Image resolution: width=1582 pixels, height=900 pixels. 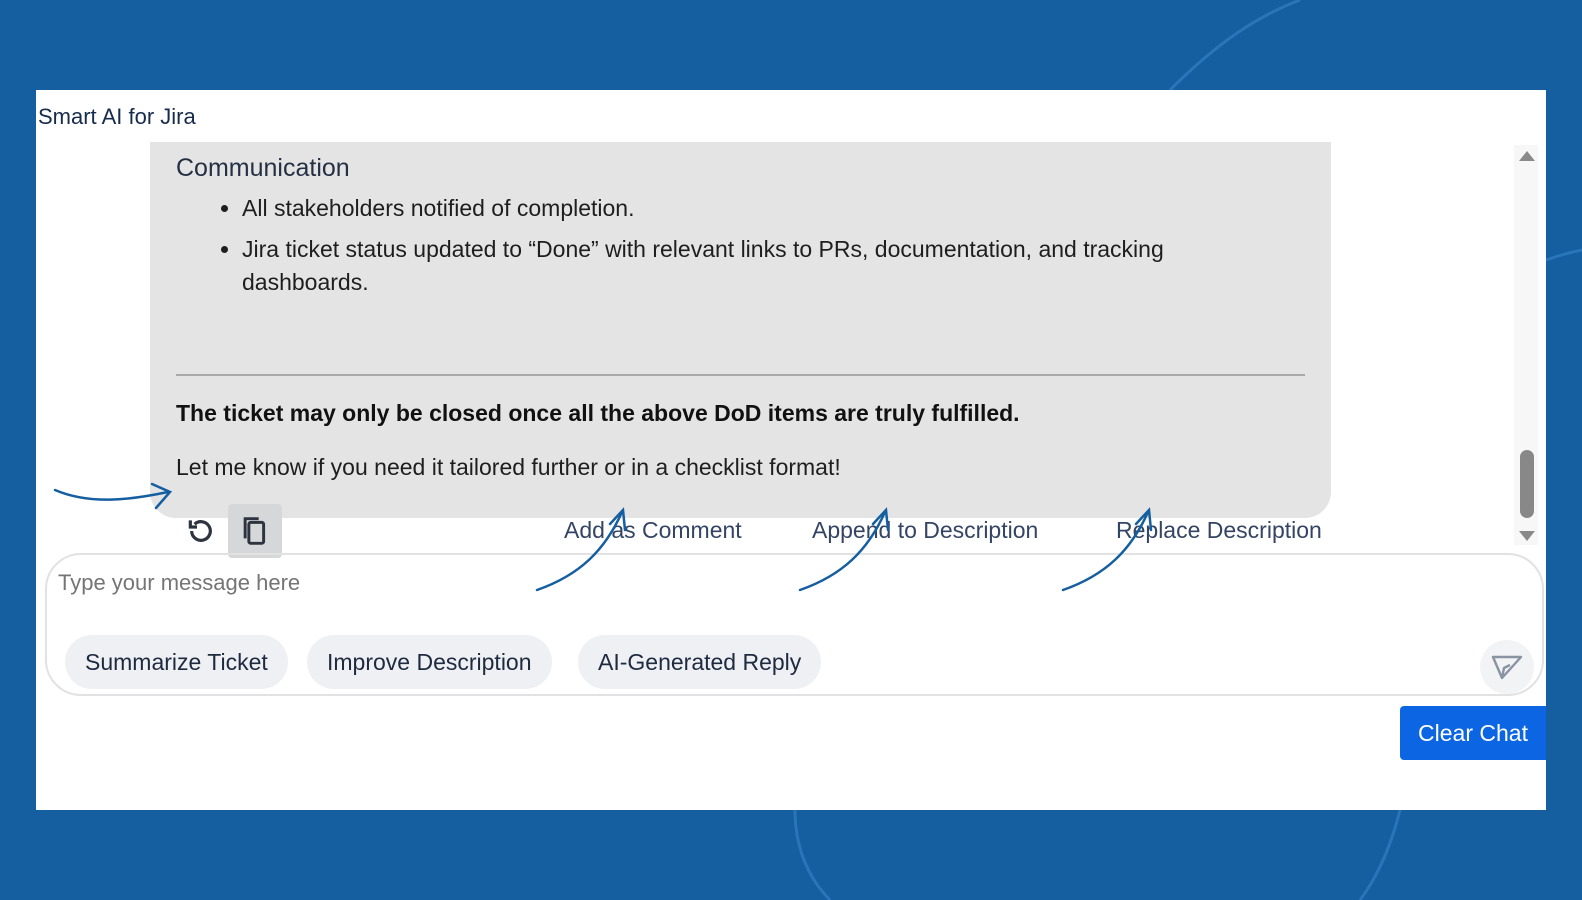 What do you see at coordinates (700, 662) in the screenshot?
I see `ai-generated-reply-chip: AI-Generated Reply` at bounding box center [700, 662].